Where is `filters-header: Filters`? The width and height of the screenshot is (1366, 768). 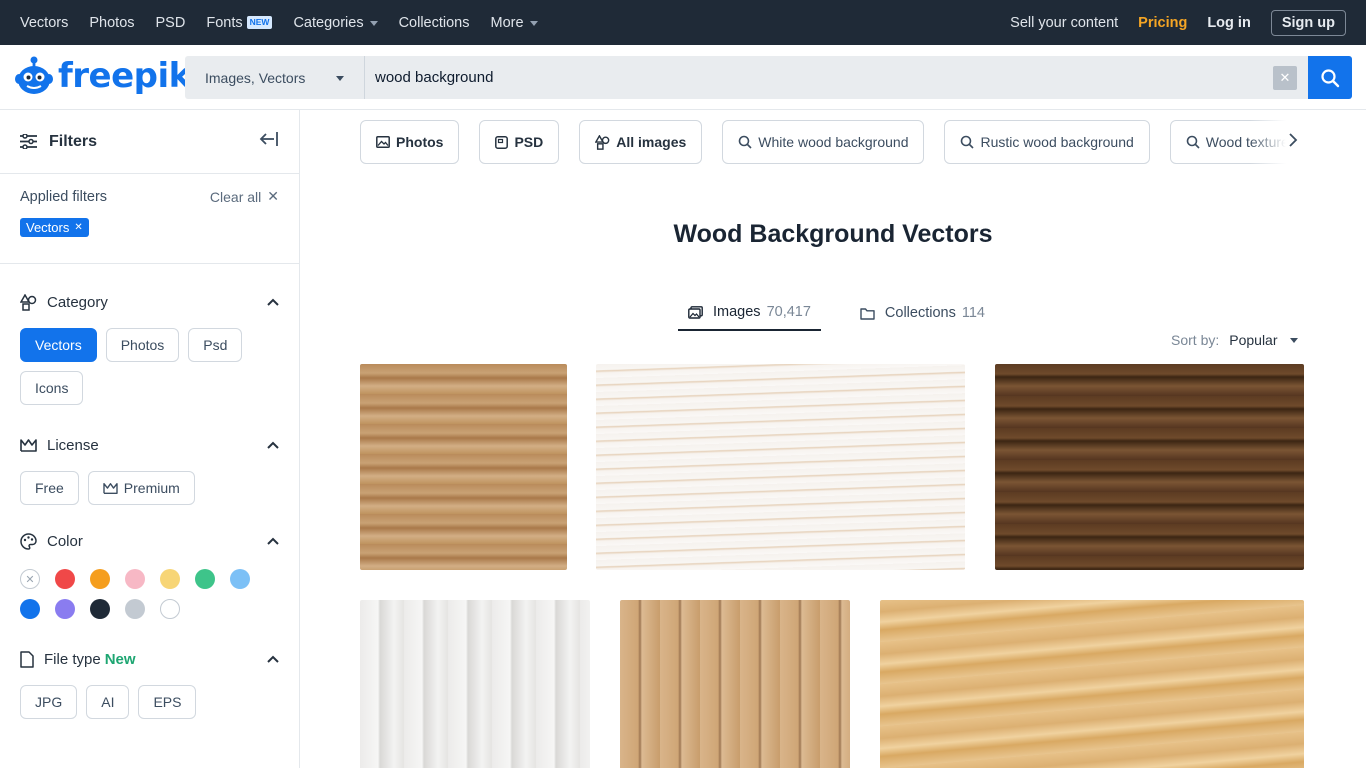
filters-header: Filters is located at coordinates (149, 142).